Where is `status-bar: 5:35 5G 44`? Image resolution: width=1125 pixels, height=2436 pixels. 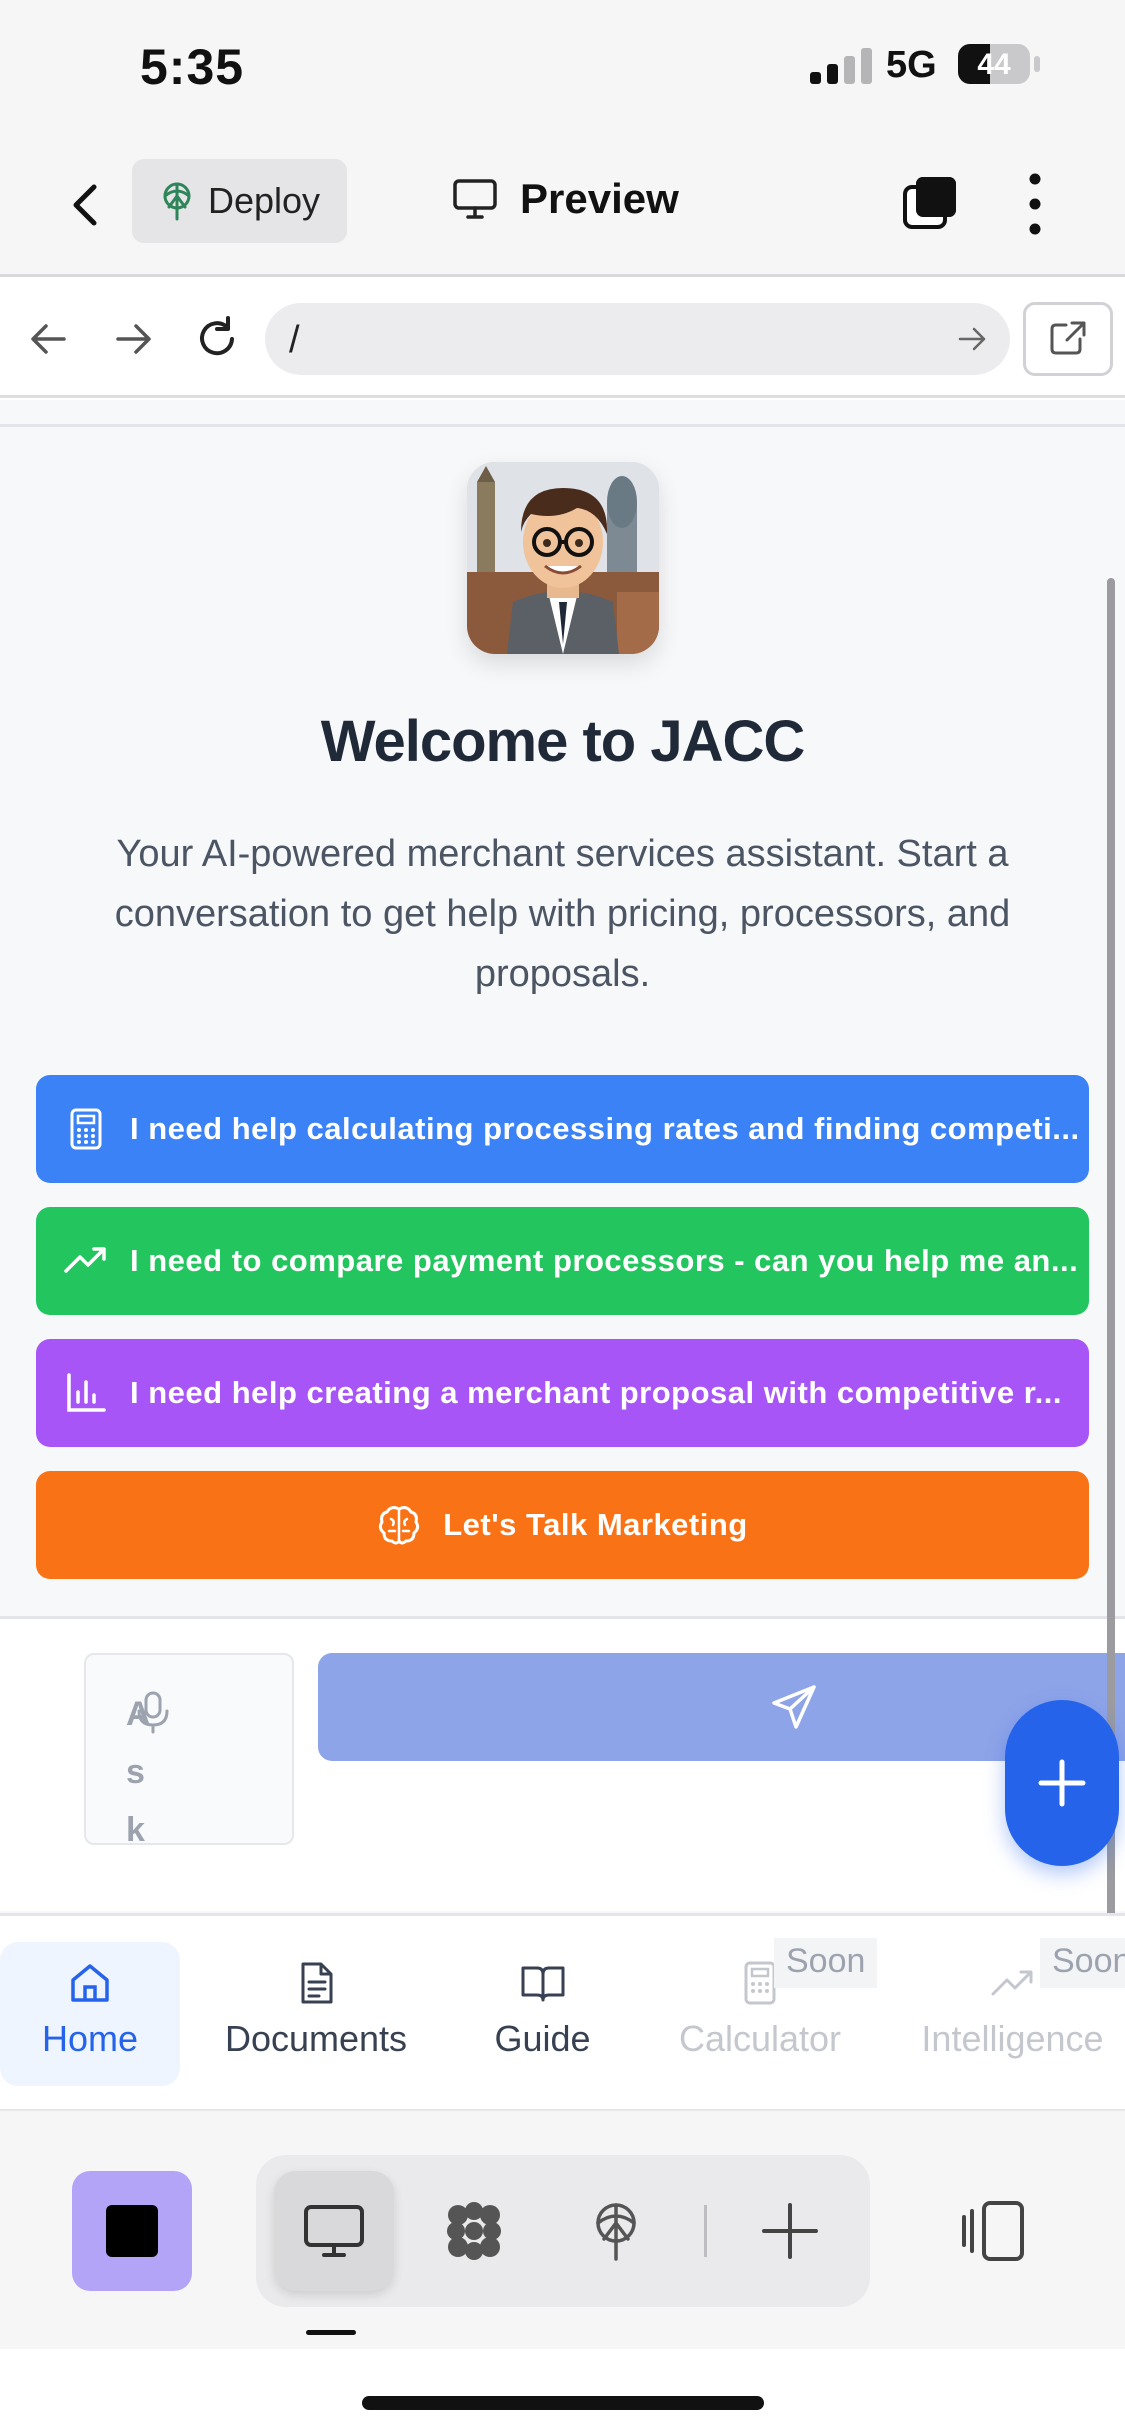
status-bar: 5:35 5G 44 is located at coordinates (562, 67).